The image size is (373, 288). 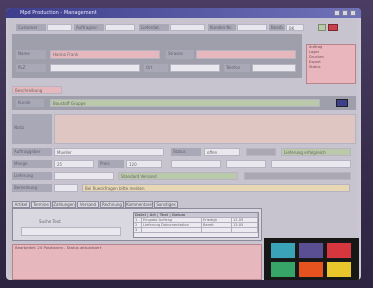 What do you see at coordinates (277, 27) in the screenshot?
I see `editor-label: Bearb.` at bounding box center [277, 27].